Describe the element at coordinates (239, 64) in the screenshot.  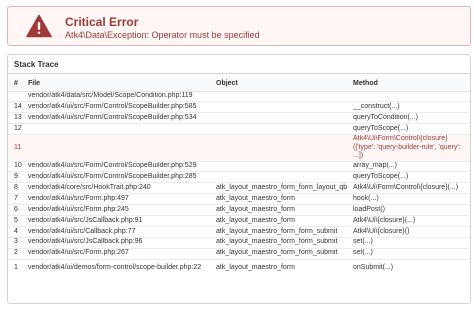
I see `stack-trace-header: Stack Trace` at that location.